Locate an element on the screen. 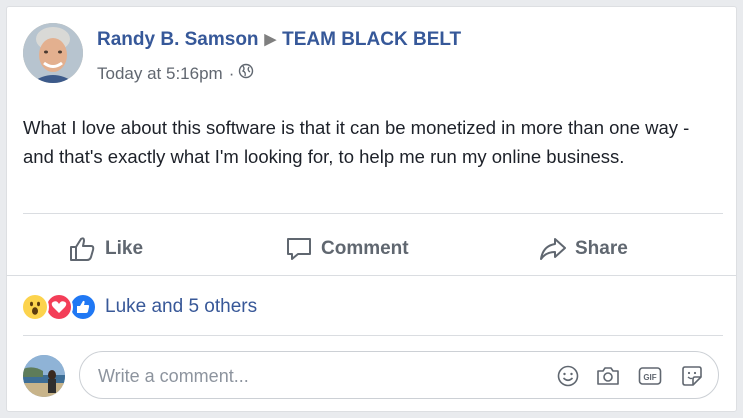 The width and height of the screenshot is (743, 418). like-icon is located at coordinates (83, 307).